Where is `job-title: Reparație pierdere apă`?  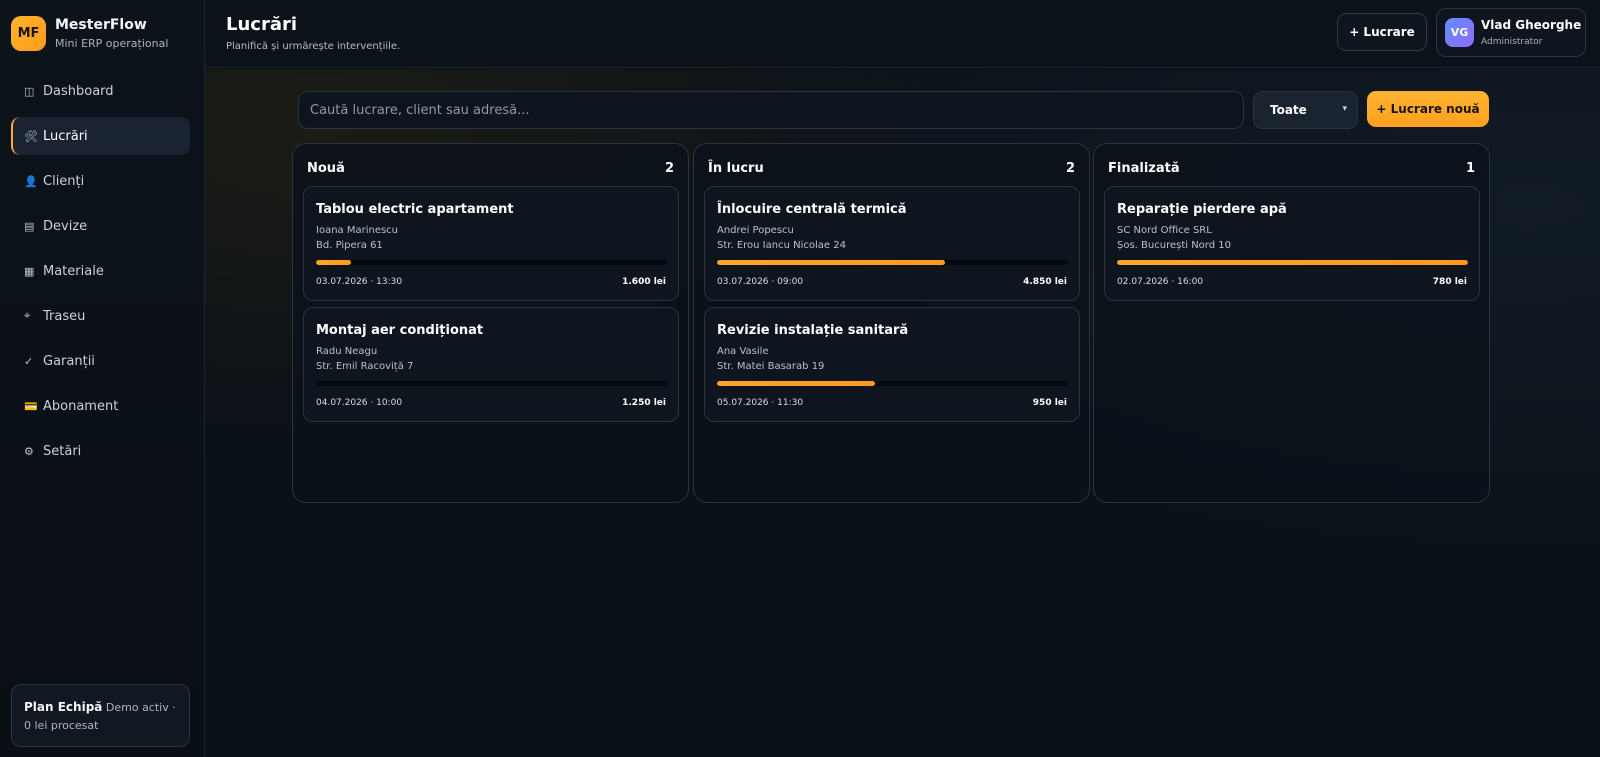 job-title: Reparație pierdere apă is located at coordinates (1202, 209).